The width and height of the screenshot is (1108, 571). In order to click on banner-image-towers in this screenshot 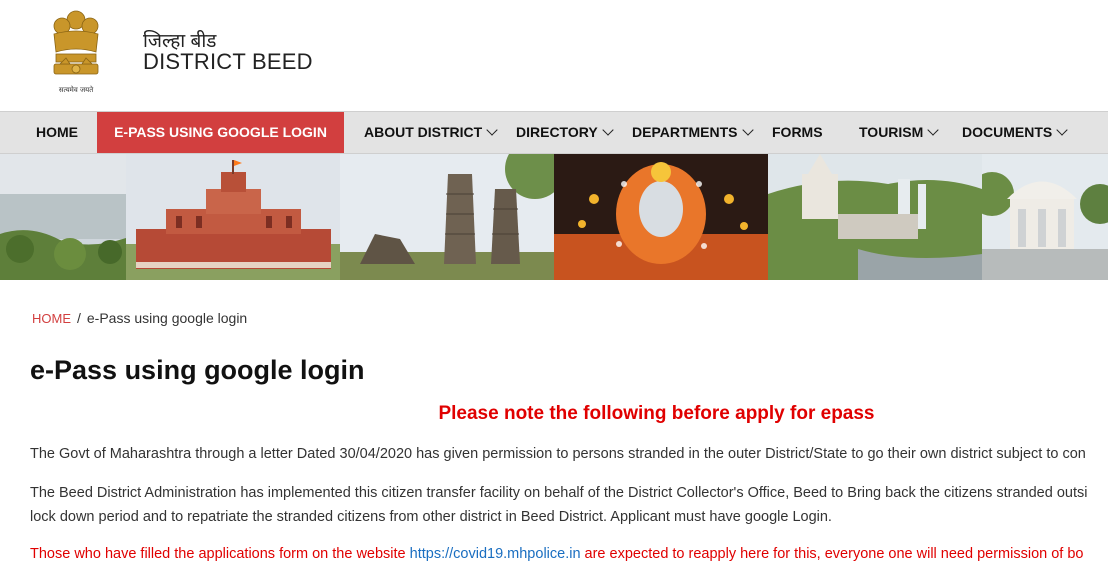, I will do `click(447, 217)`.